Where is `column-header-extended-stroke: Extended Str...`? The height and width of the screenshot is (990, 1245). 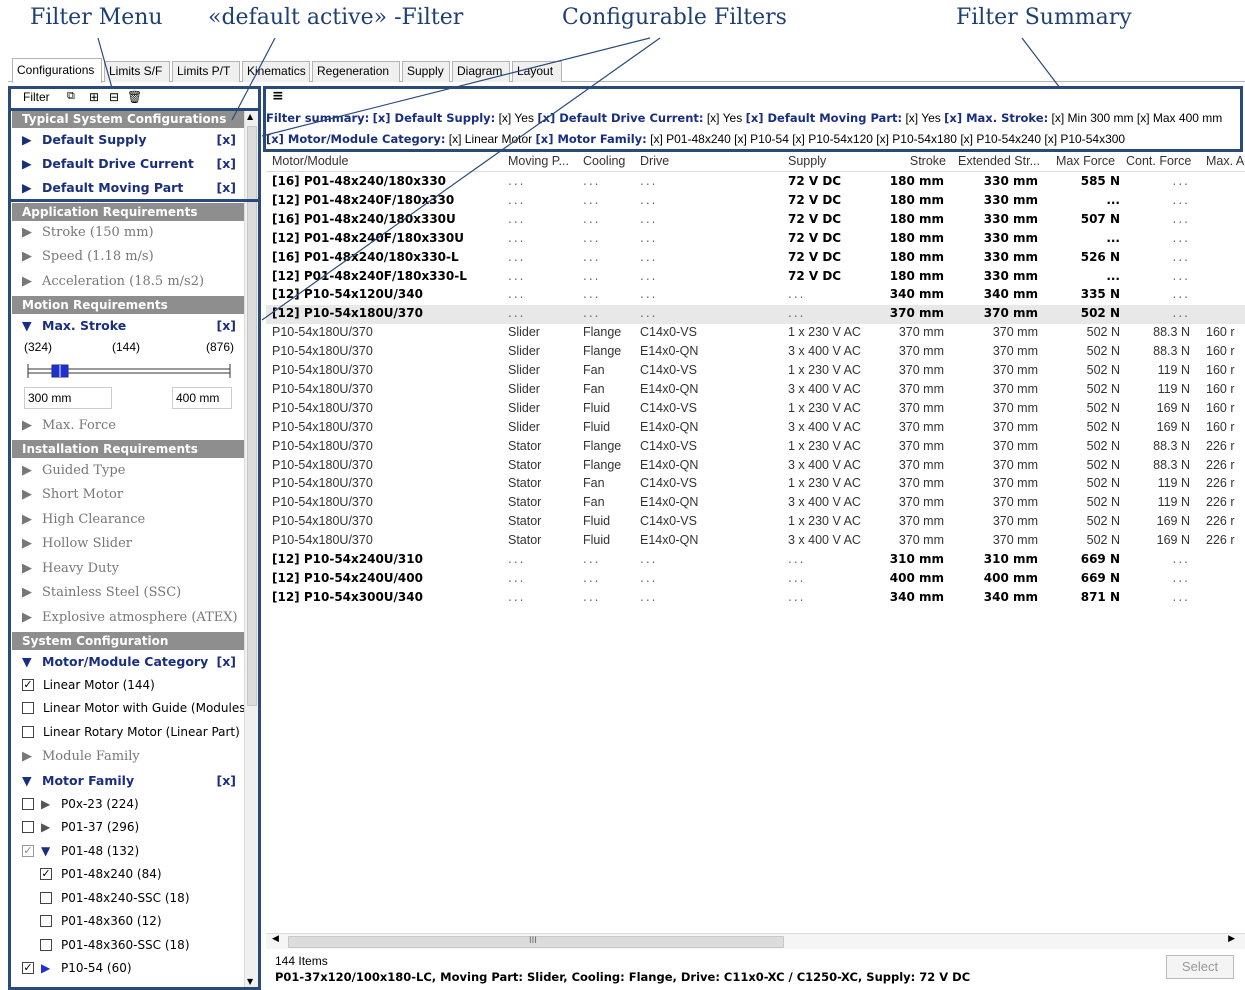 column-header-extended-stroke: Extended Str... is located at coordinates (1001, 161).